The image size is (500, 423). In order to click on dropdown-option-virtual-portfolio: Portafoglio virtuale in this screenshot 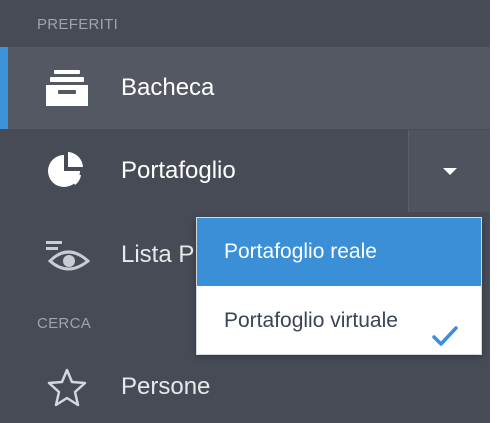, I will do `click(339, 321)`.